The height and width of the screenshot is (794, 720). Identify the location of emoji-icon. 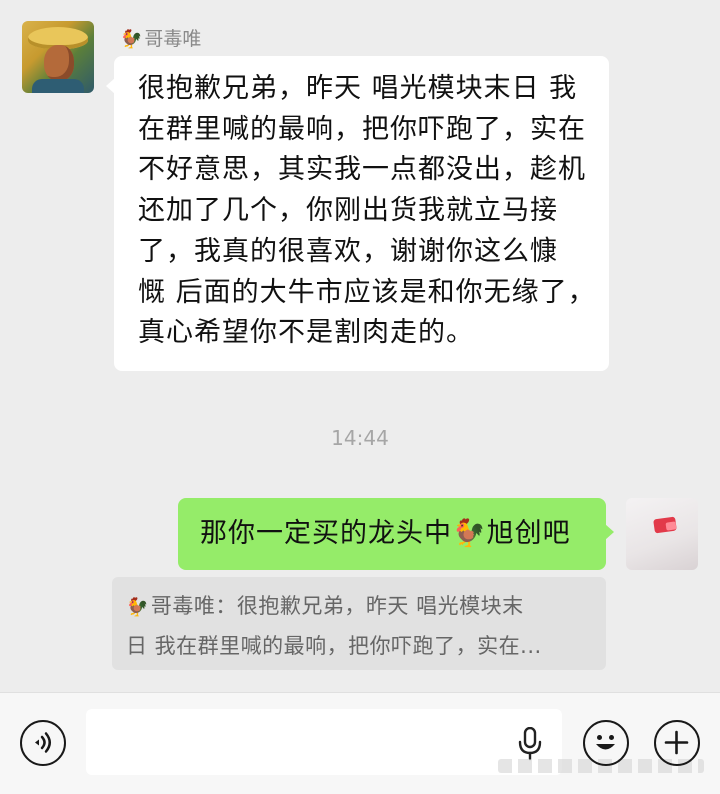
(606, 743).